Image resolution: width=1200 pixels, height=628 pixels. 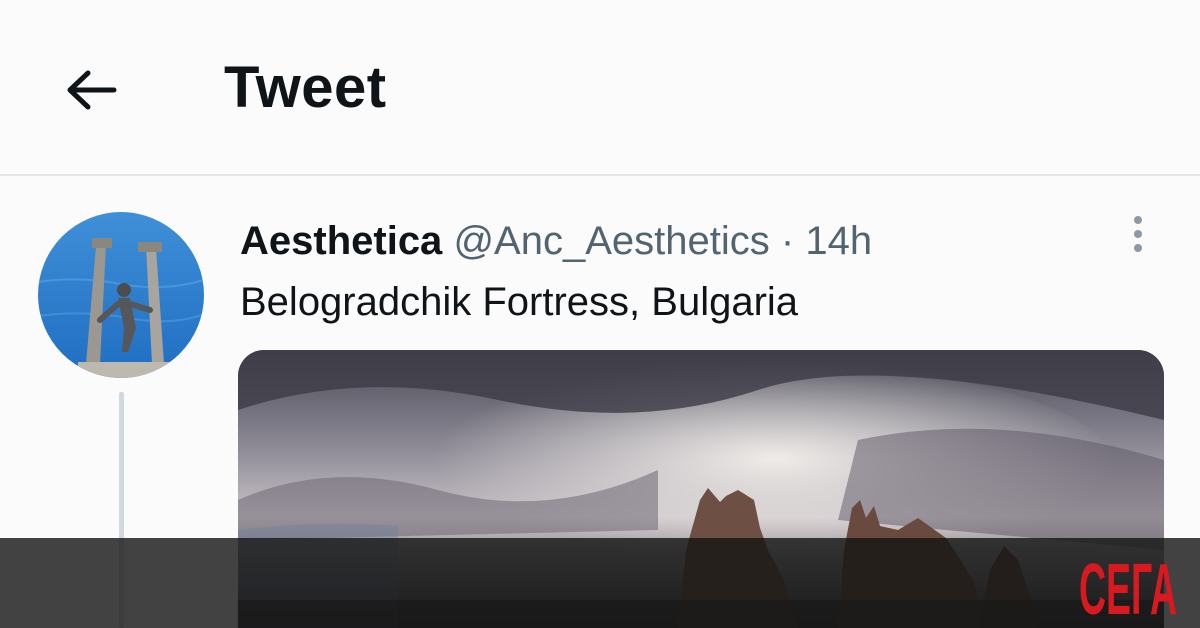 I want to click on back-button, so click(x=90, y=90).